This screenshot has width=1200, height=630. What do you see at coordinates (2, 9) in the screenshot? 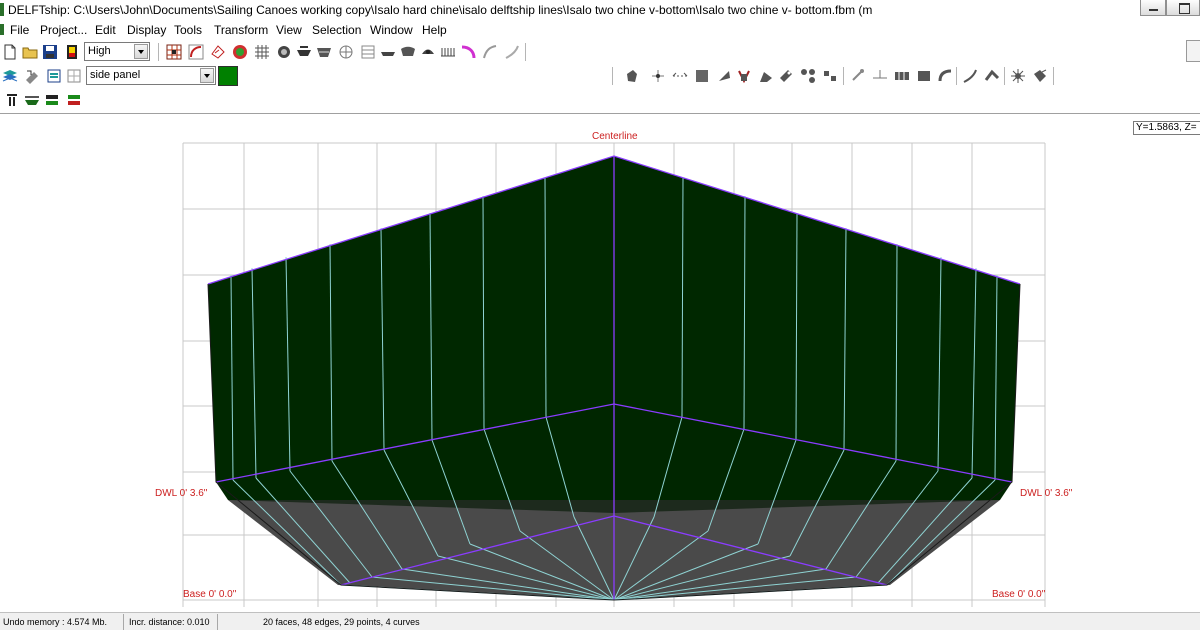
I see `delftship-app-icon` at bounding box center [2, 9].